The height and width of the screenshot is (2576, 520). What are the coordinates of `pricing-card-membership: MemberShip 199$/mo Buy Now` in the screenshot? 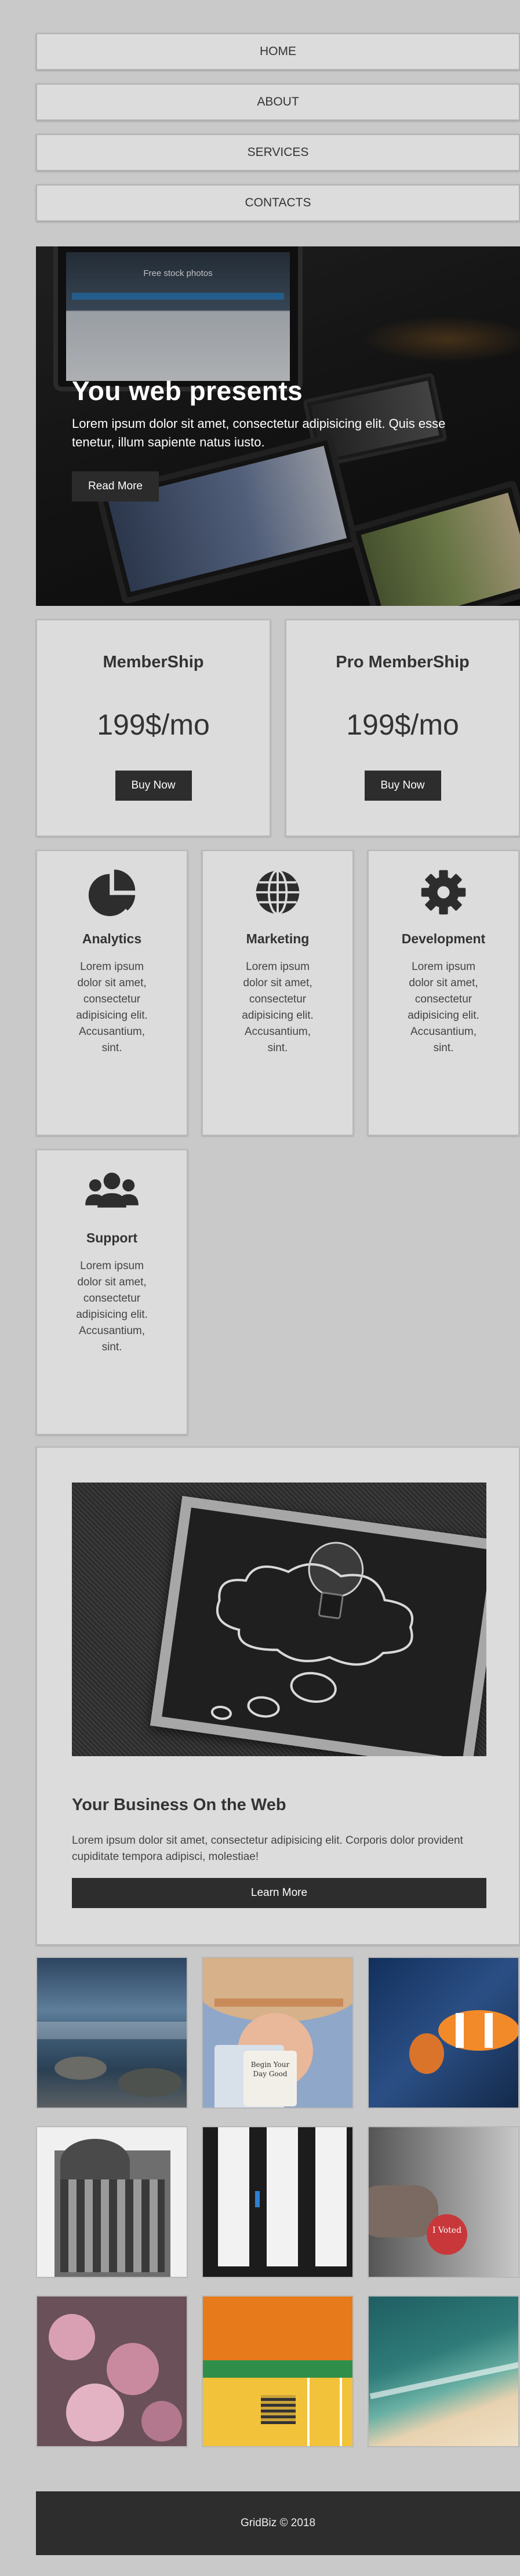 It's located at (154, 728).